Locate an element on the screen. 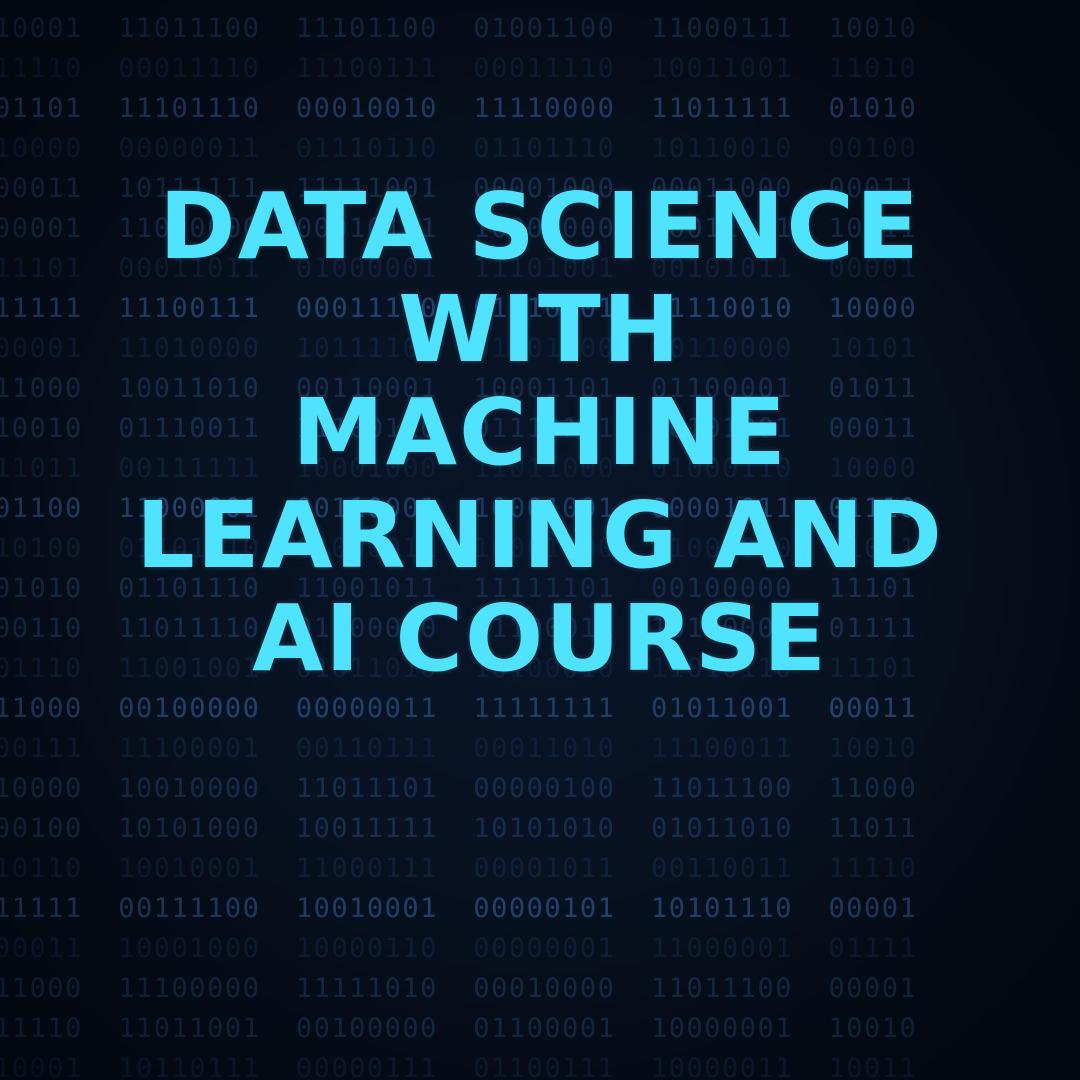 The image size is (1080, 1080). title-line-3: MACHINE is located at coordinates (540, 432).